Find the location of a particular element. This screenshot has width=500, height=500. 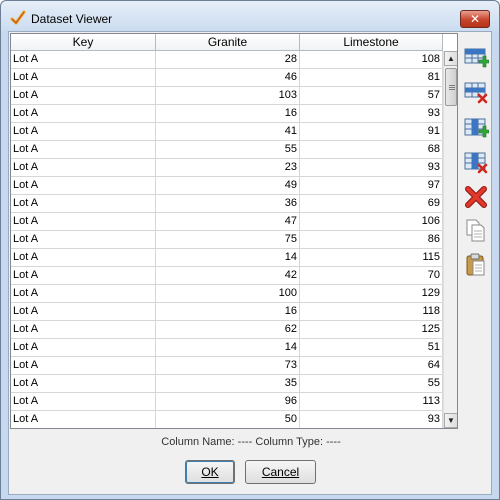

cell-granite: 100 is located at coordinates (228, 294).